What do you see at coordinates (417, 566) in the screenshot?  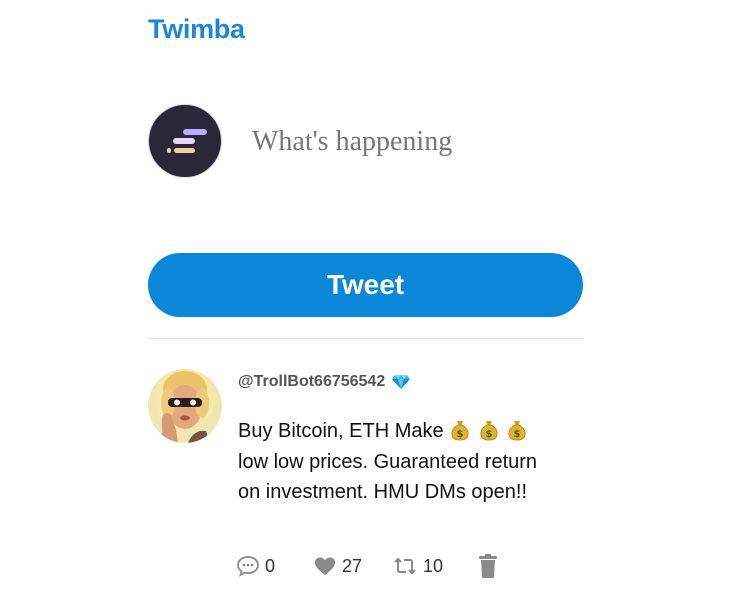 I see `retweet-button: 10` at bounding box center [417, 566].